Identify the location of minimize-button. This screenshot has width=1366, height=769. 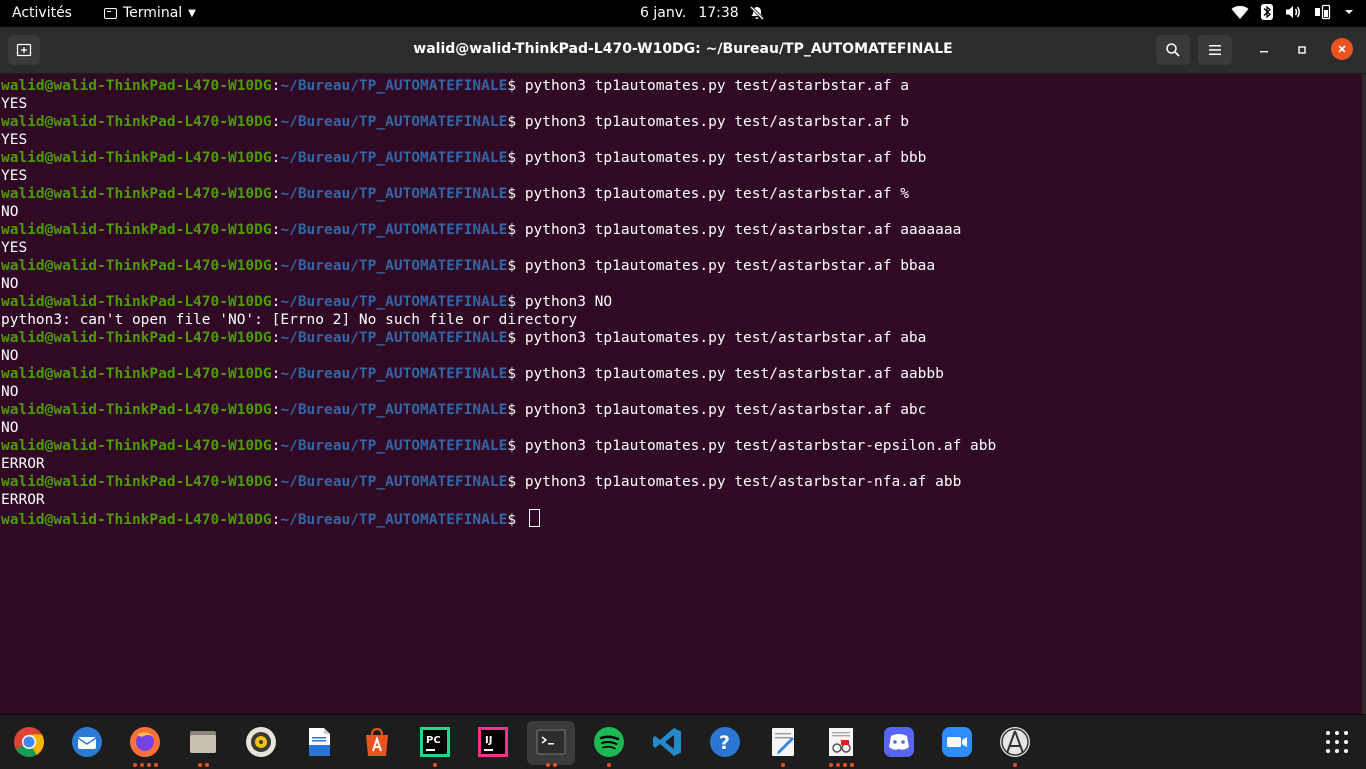
(1264, 50).